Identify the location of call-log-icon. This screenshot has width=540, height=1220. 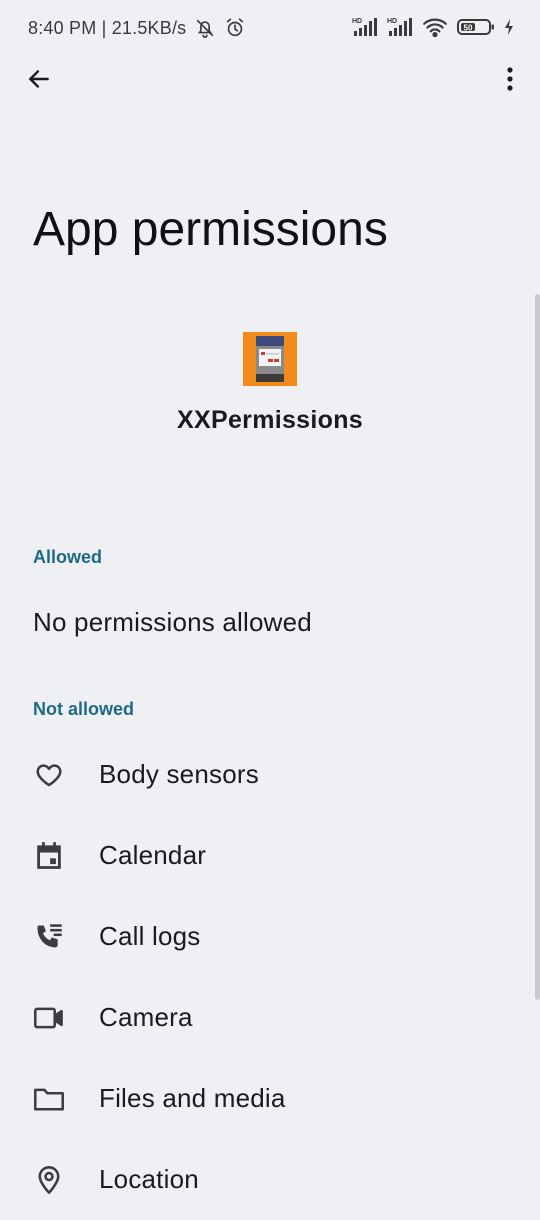
(49, 937).